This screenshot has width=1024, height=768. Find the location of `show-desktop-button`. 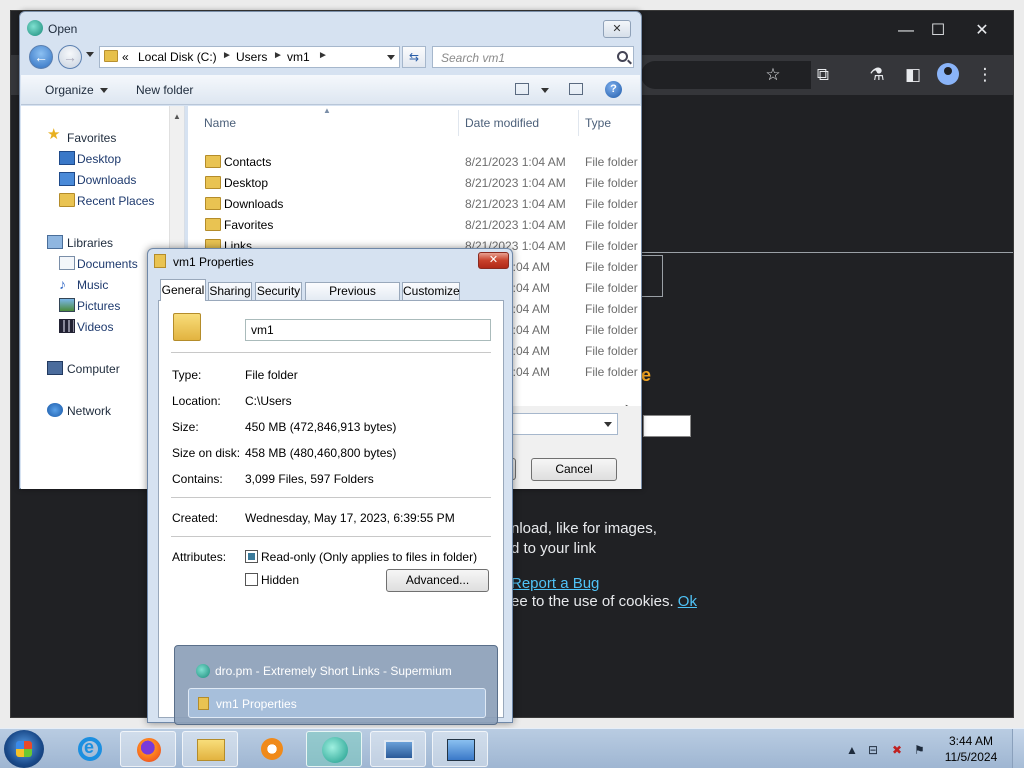

show-desktop-button is located at coordinates (1018, 748).